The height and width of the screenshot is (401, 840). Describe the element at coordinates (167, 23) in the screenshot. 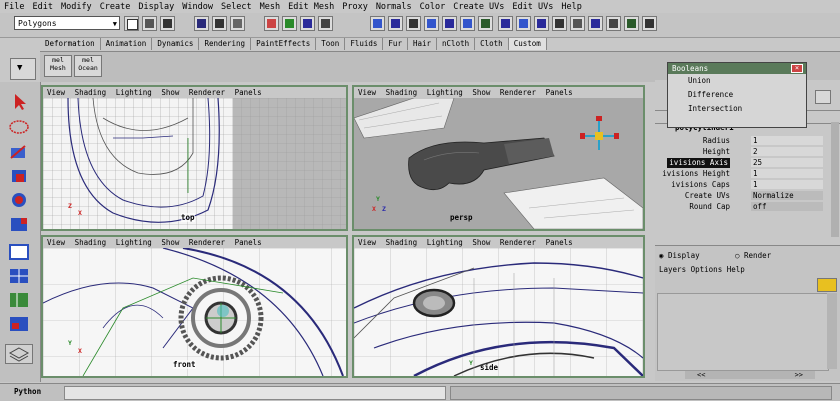

I see `save-scene-icon` at that location.